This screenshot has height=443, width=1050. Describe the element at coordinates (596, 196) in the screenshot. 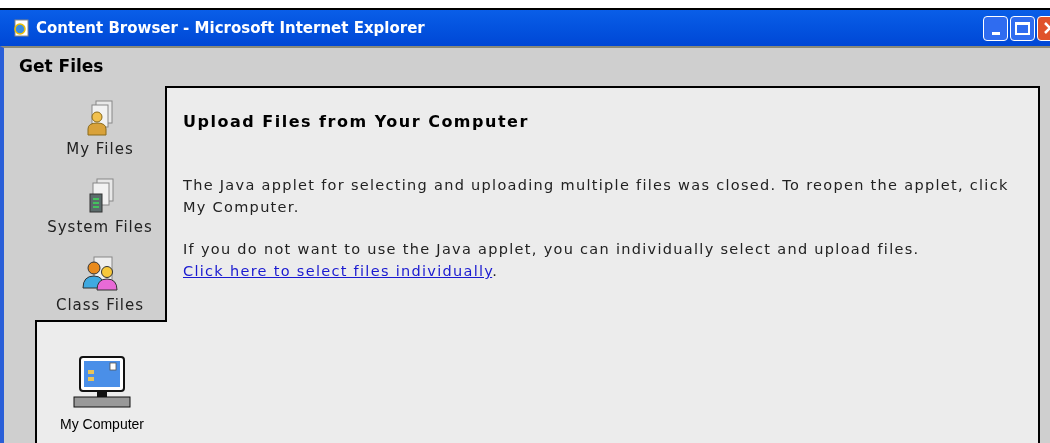

I see `info-paragraph: The Java applet for selecting and uploading multiple files was closed. To reopen the applet, click My Computer.` at that location.